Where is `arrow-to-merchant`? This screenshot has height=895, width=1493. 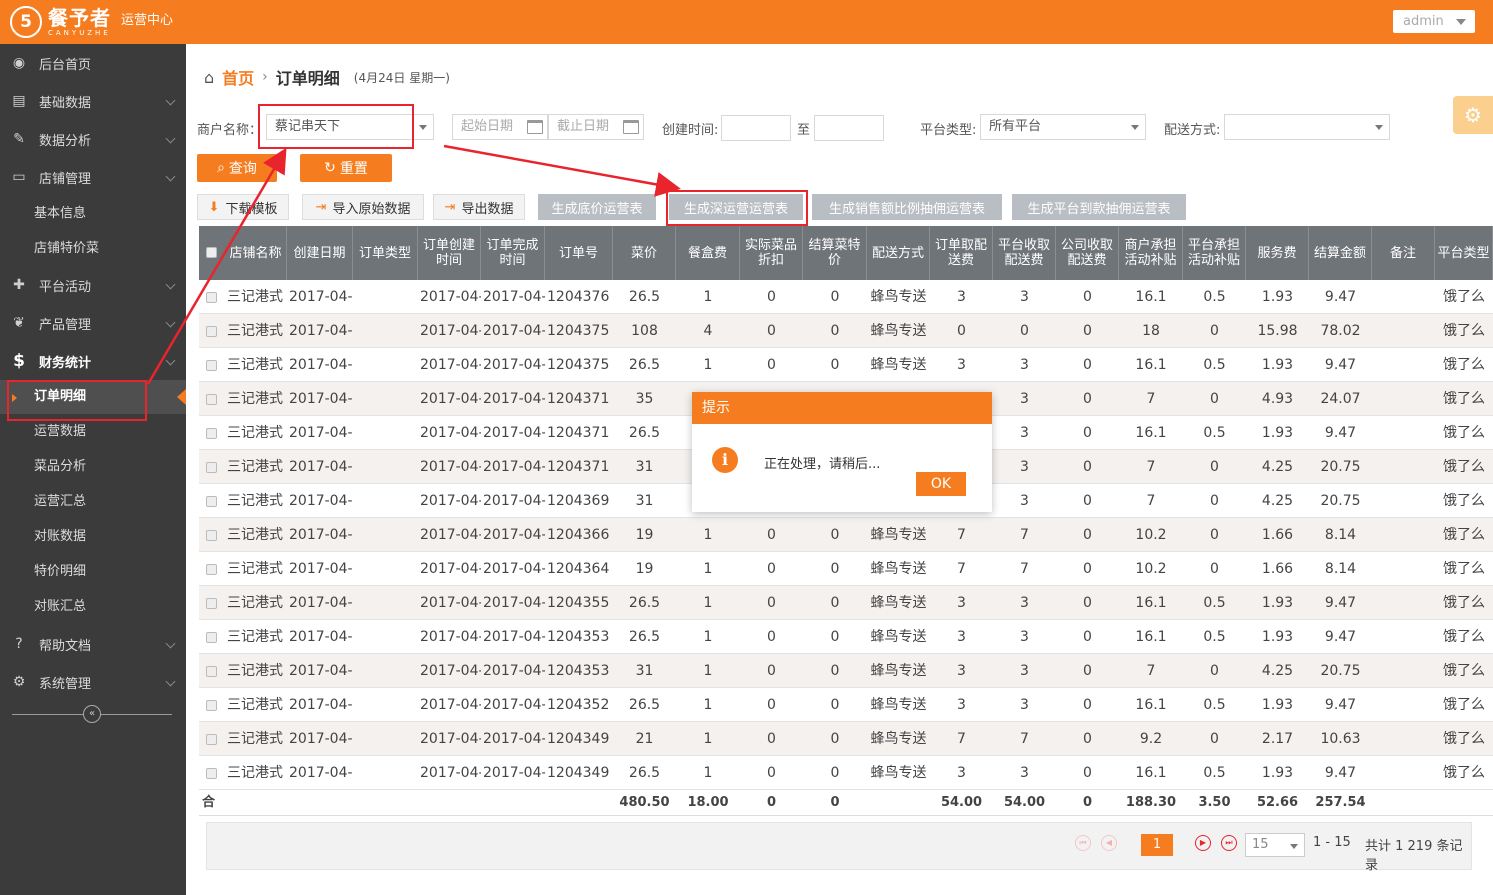 arrow-to-merchant is located at coordinates (216, 266).